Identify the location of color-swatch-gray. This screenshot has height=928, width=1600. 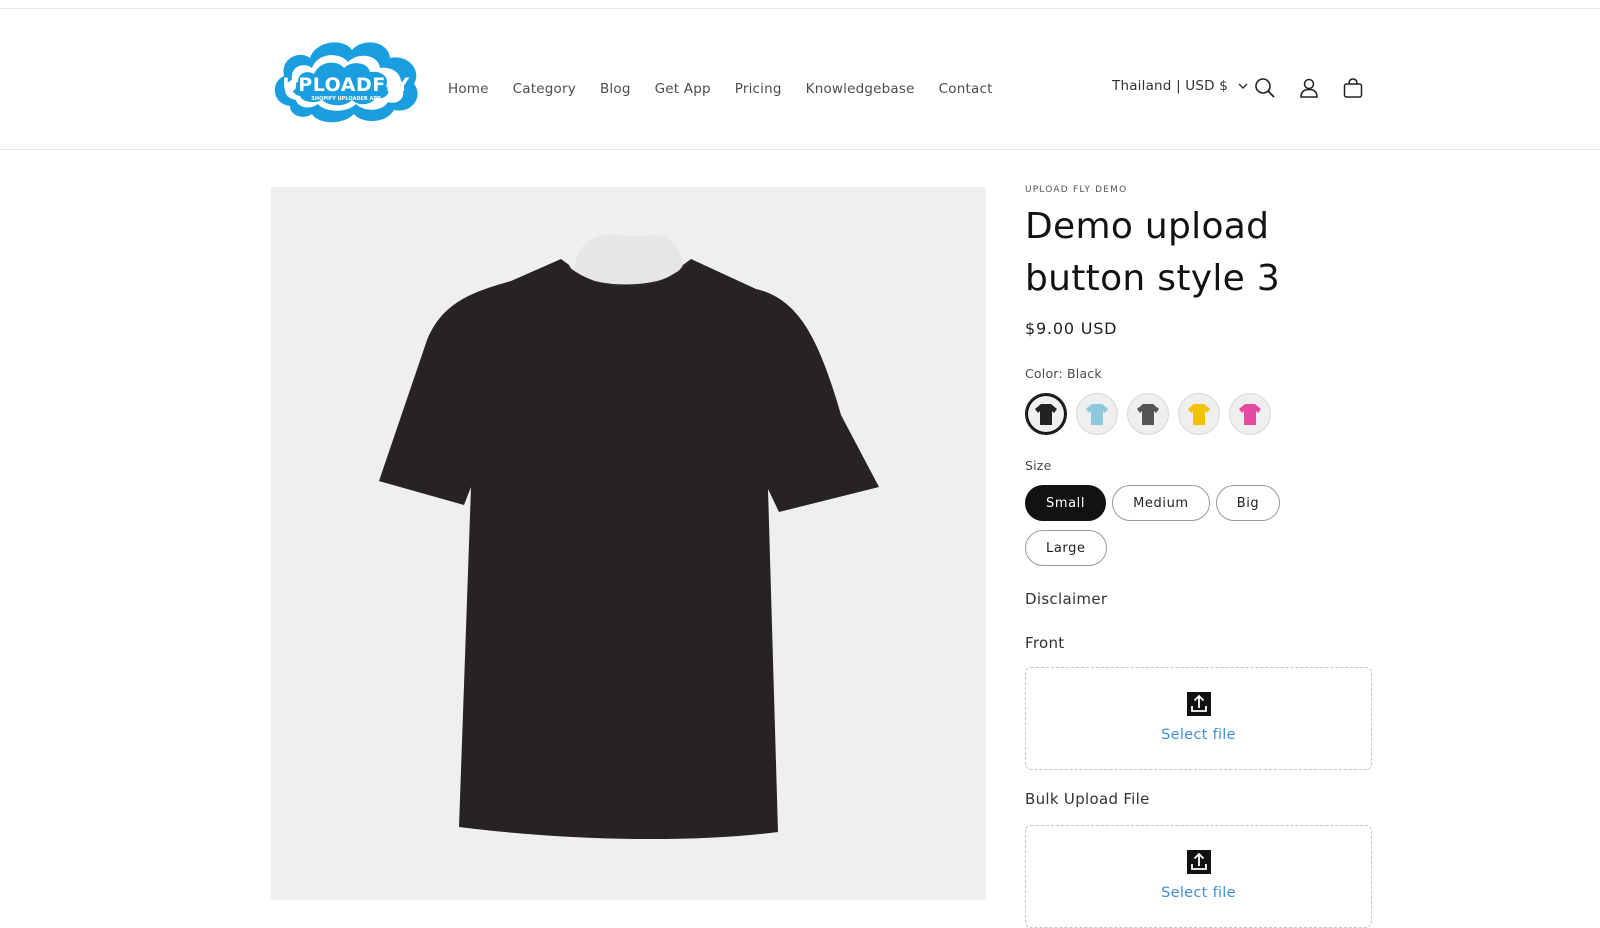
(1148, 414).